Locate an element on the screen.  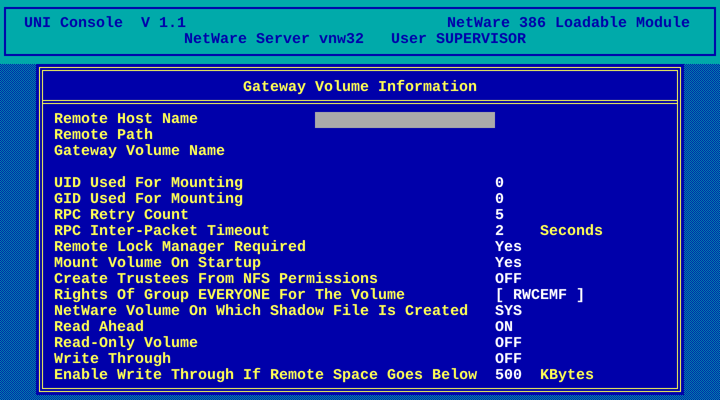
server-info: NetWare Server vnw32 User SUPERVISOR is located at coordinates (355, 39).